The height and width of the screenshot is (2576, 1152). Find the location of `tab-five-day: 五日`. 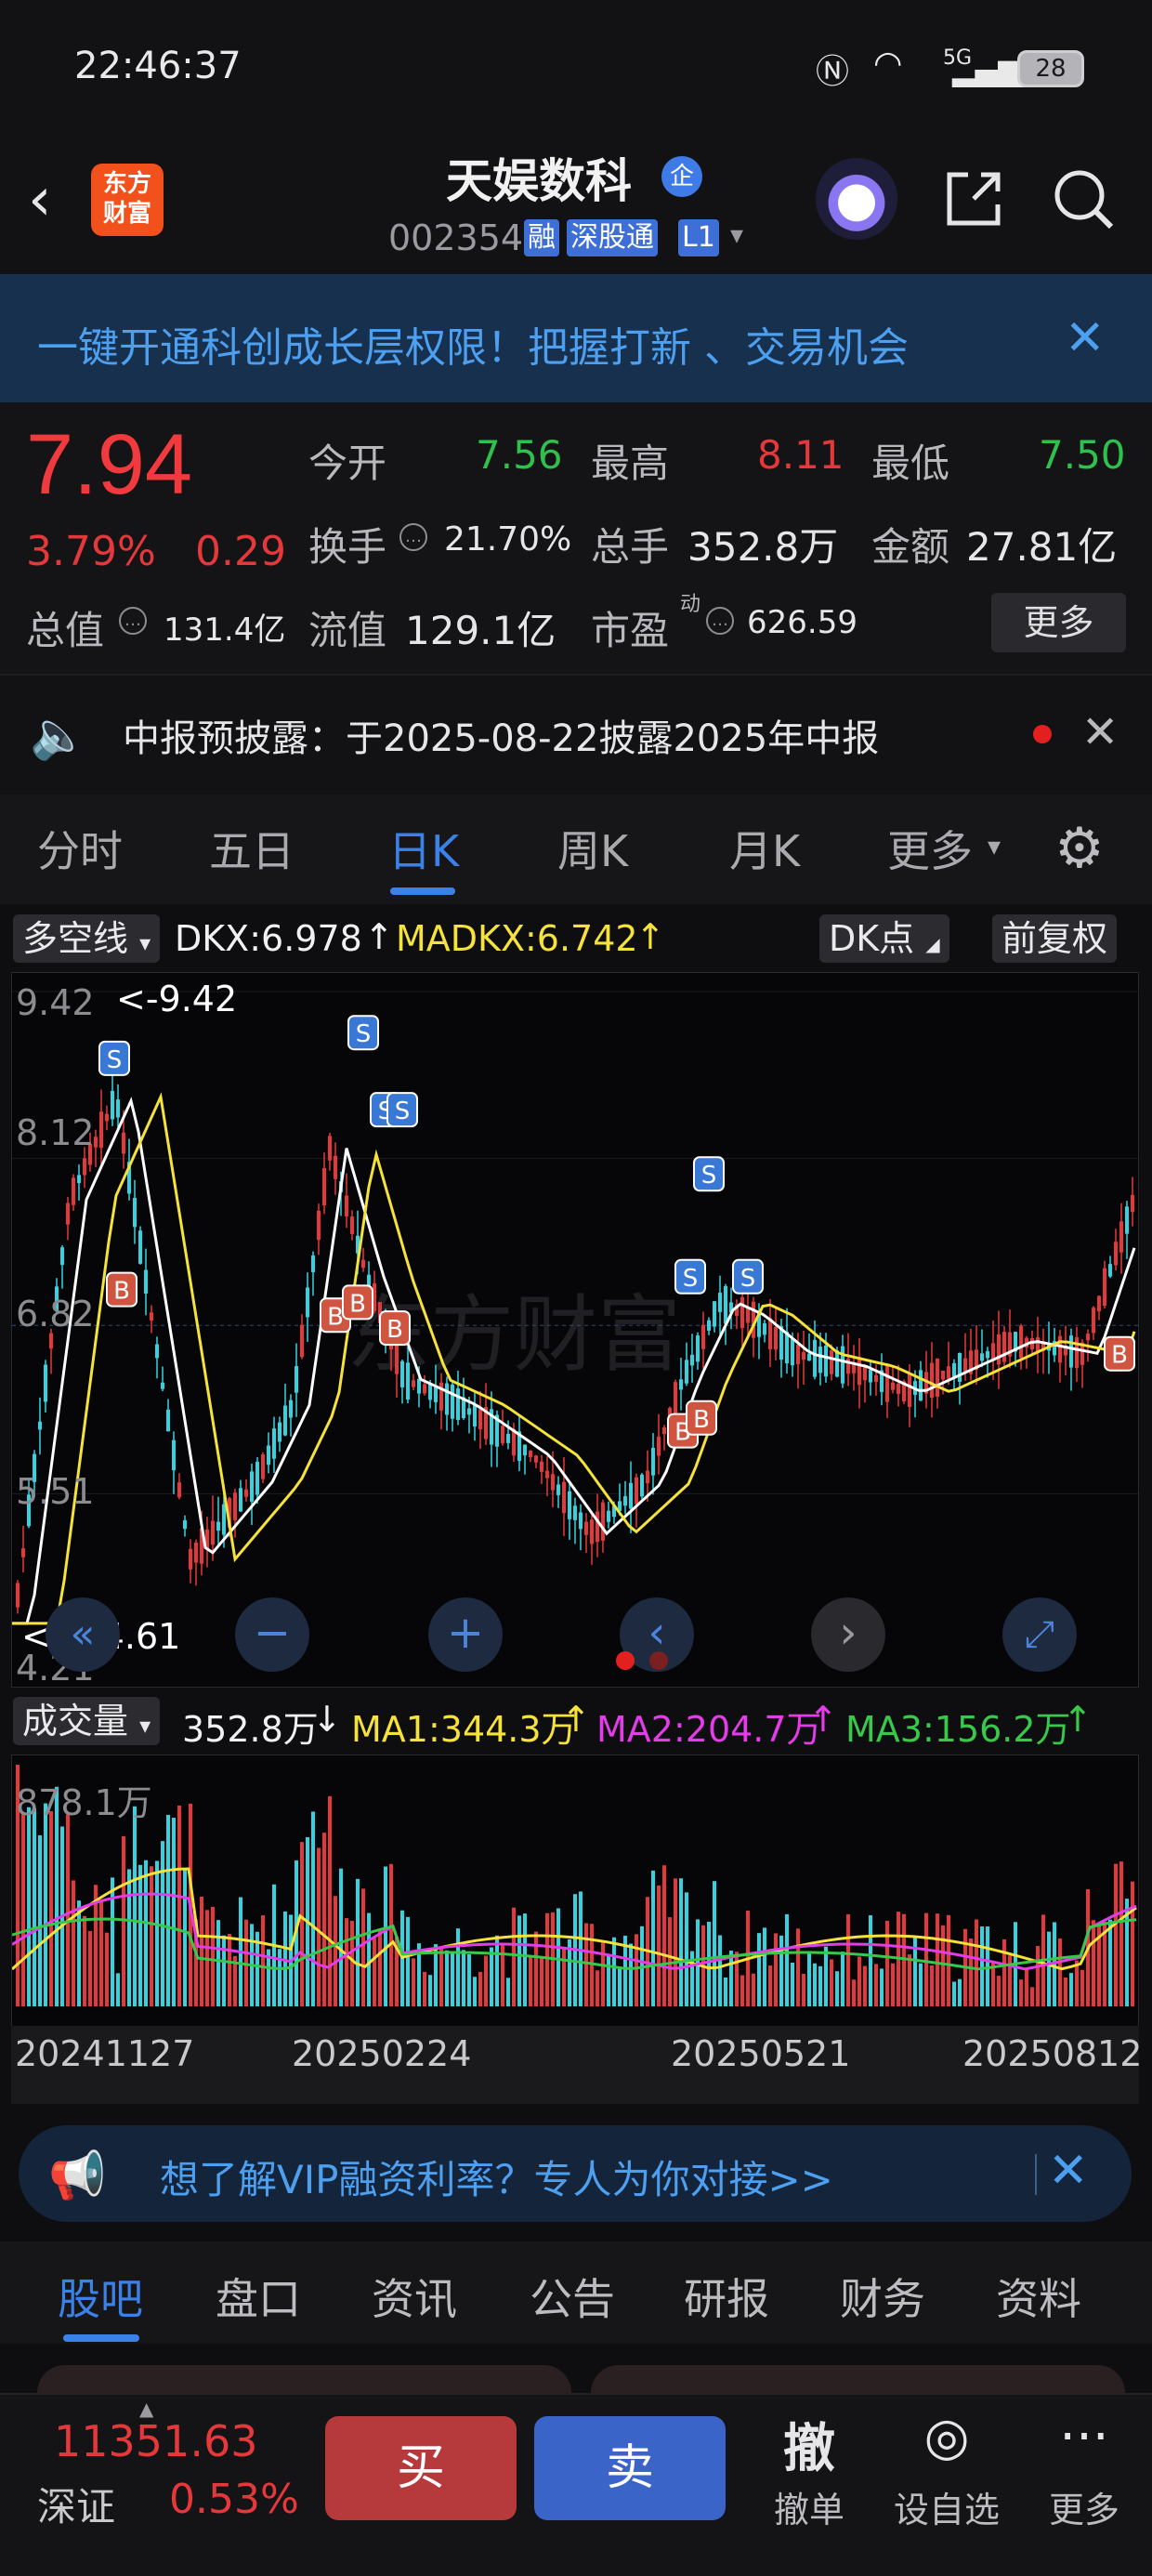

tab-five-day: 五日 is located at coordinates (252, 848).